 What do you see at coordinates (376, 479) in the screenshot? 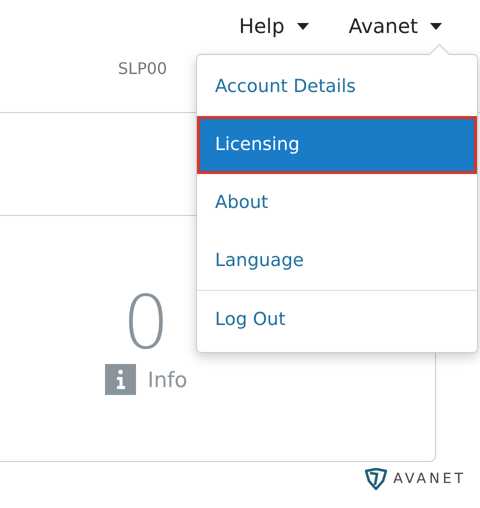
I see `shield-logo-icon` at bounding box center [376, 479].